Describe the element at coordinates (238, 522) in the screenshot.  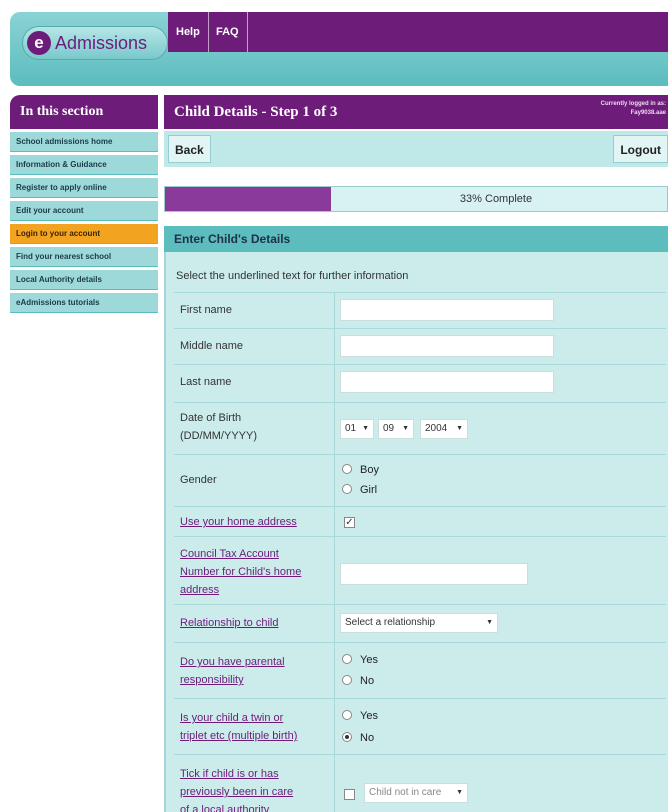
I see `home-address-link: Use your home address` at that location.